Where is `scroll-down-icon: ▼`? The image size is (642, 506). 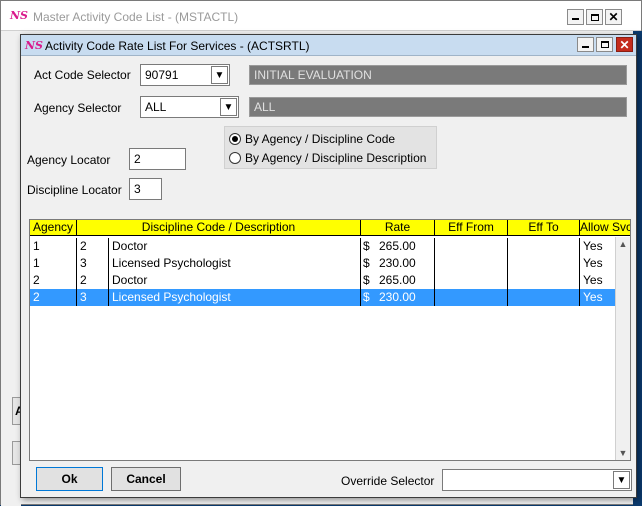
scroll-down-icon: ▼ is located at coordinates (623, 453).